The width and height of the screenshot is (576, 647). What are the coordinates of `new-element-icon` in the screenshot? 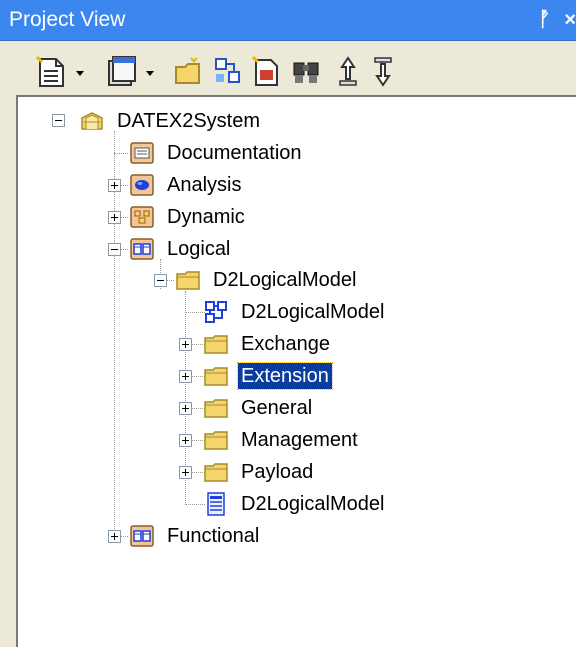 It's located at (63, 72).